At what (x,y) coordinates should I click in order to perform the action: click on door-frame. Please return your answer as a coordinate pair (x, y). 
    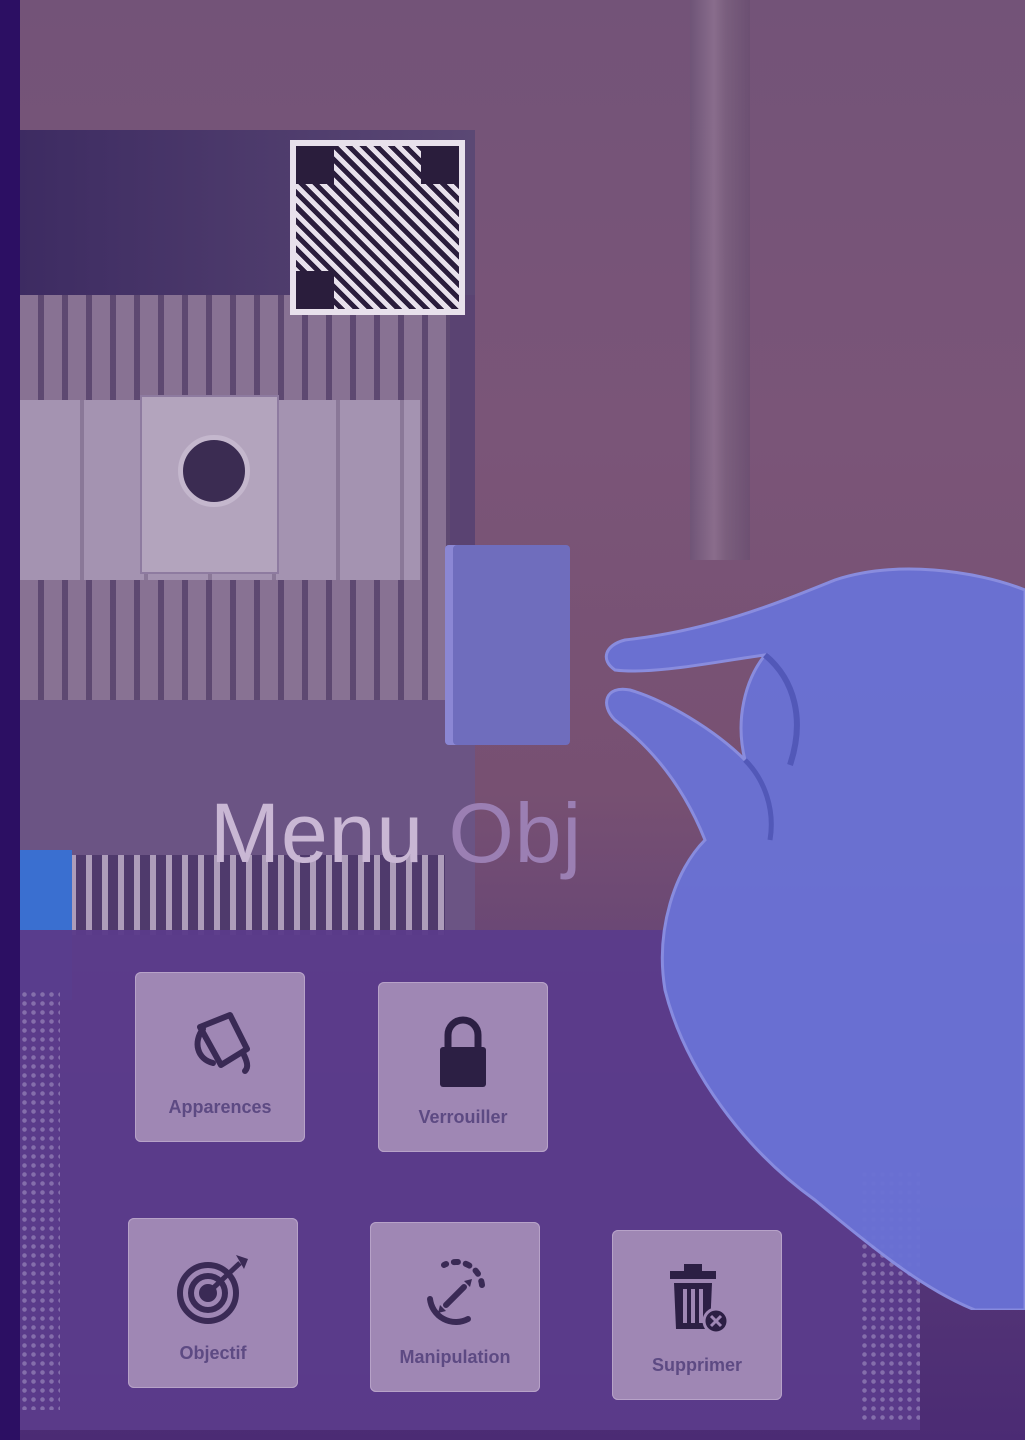
    Looking at the image, I should click on (720, 280).